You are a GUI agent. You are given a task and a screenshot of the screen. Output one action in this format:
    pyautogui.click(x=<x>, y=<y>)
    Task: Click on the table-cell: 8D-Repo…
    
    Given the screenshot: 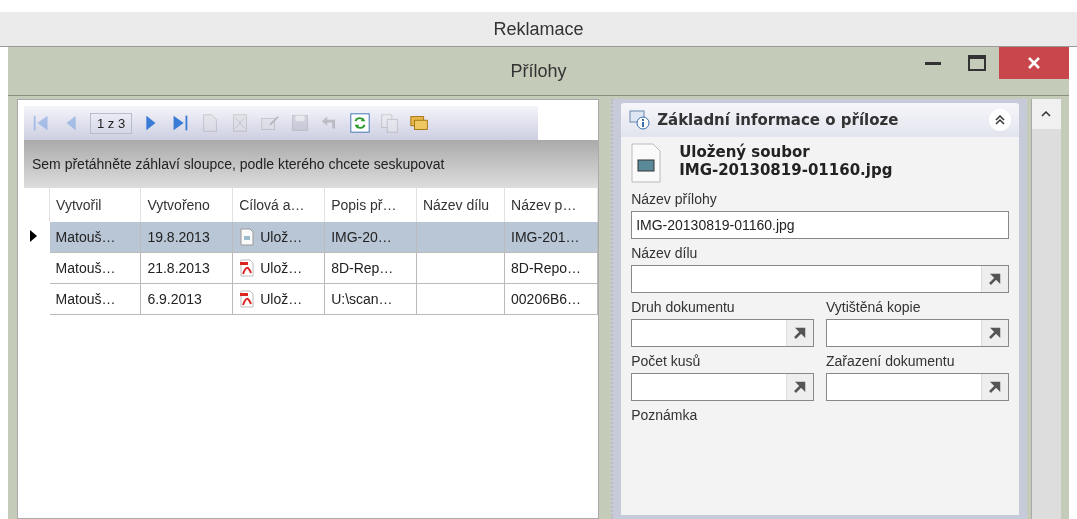 What is the action you would take?
    pyautogui.click(x=551, y=268)
    